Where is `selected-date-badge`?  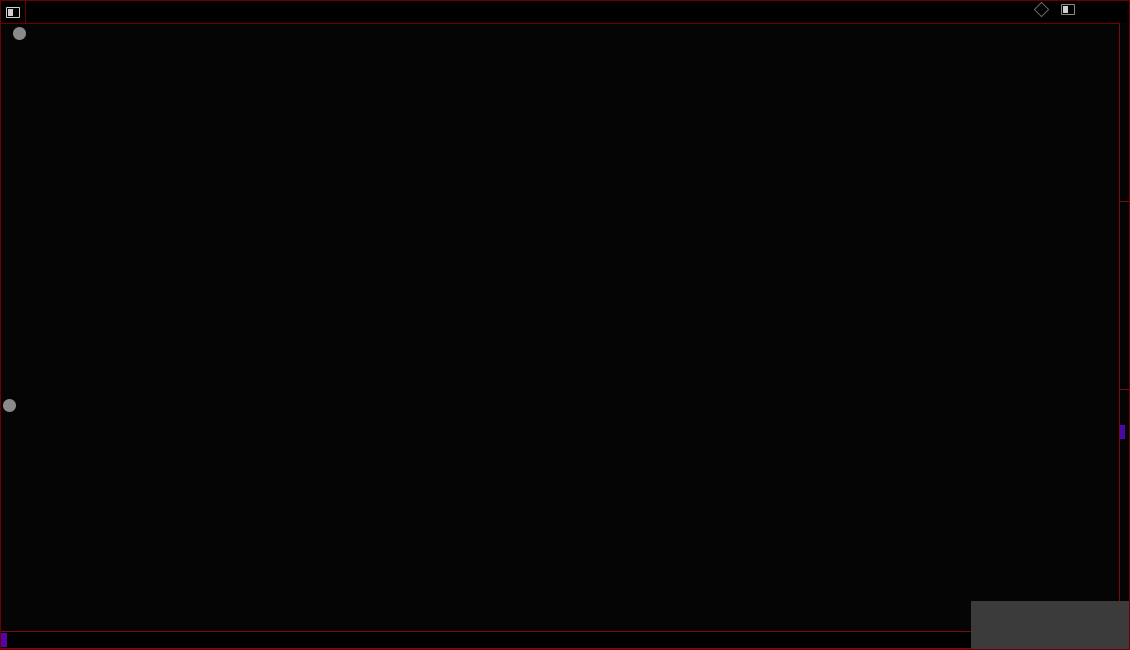
selected-date-badge is located at coordinates (4, 640).